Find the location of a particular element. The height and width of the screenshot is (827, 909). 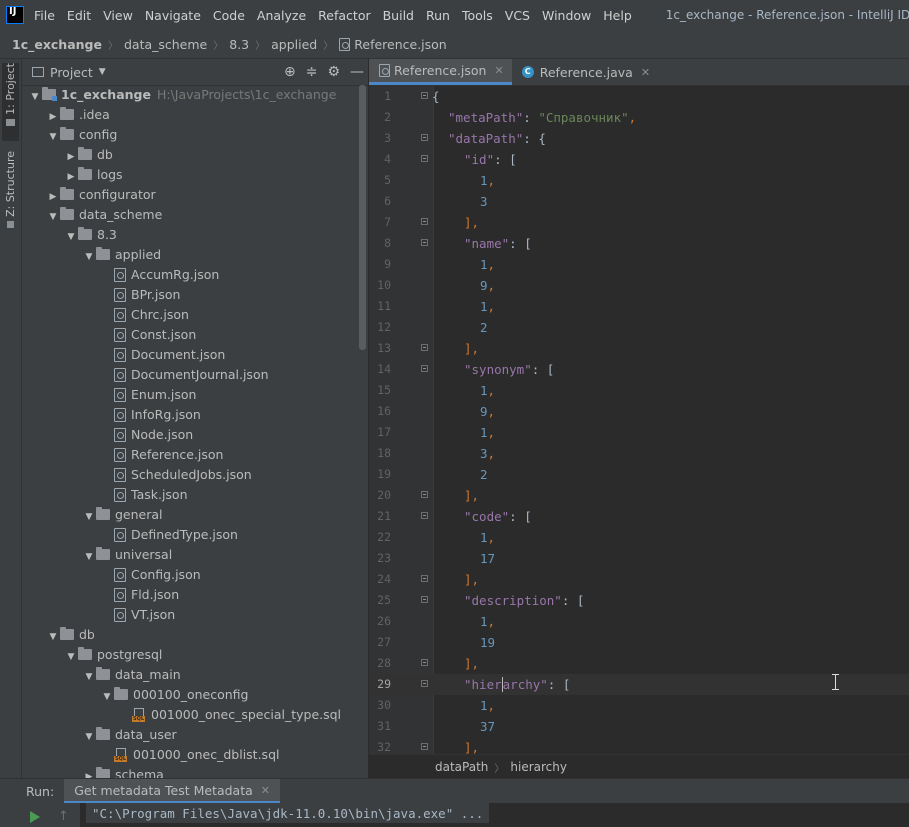

run-config-tab: Get metadata Test Metadata ✕ is located at coordinates (172, 791).